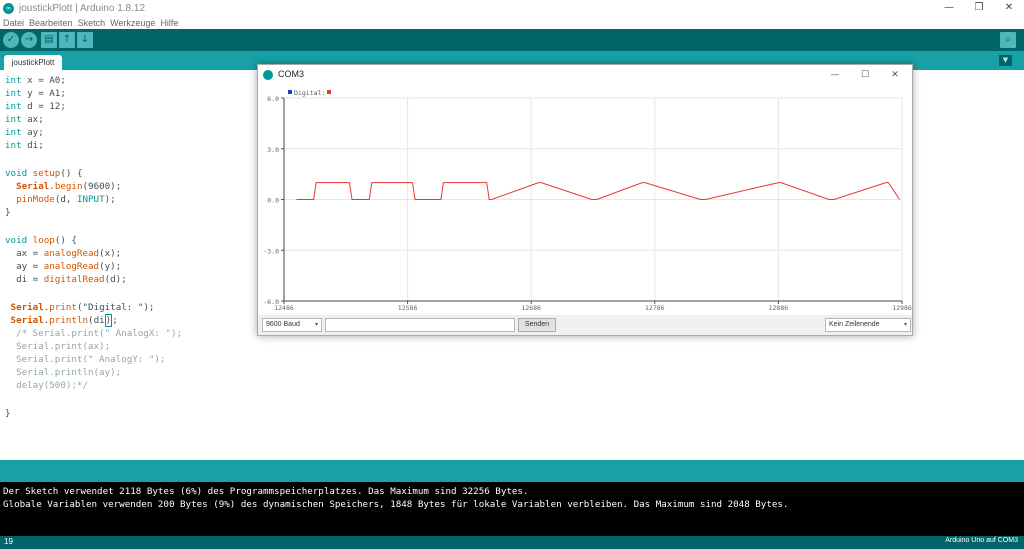  What do you see at coordinates (271, 251) in the screenshot?
I see `y-tick-label: -3.0` at bounding box center [271, 251].